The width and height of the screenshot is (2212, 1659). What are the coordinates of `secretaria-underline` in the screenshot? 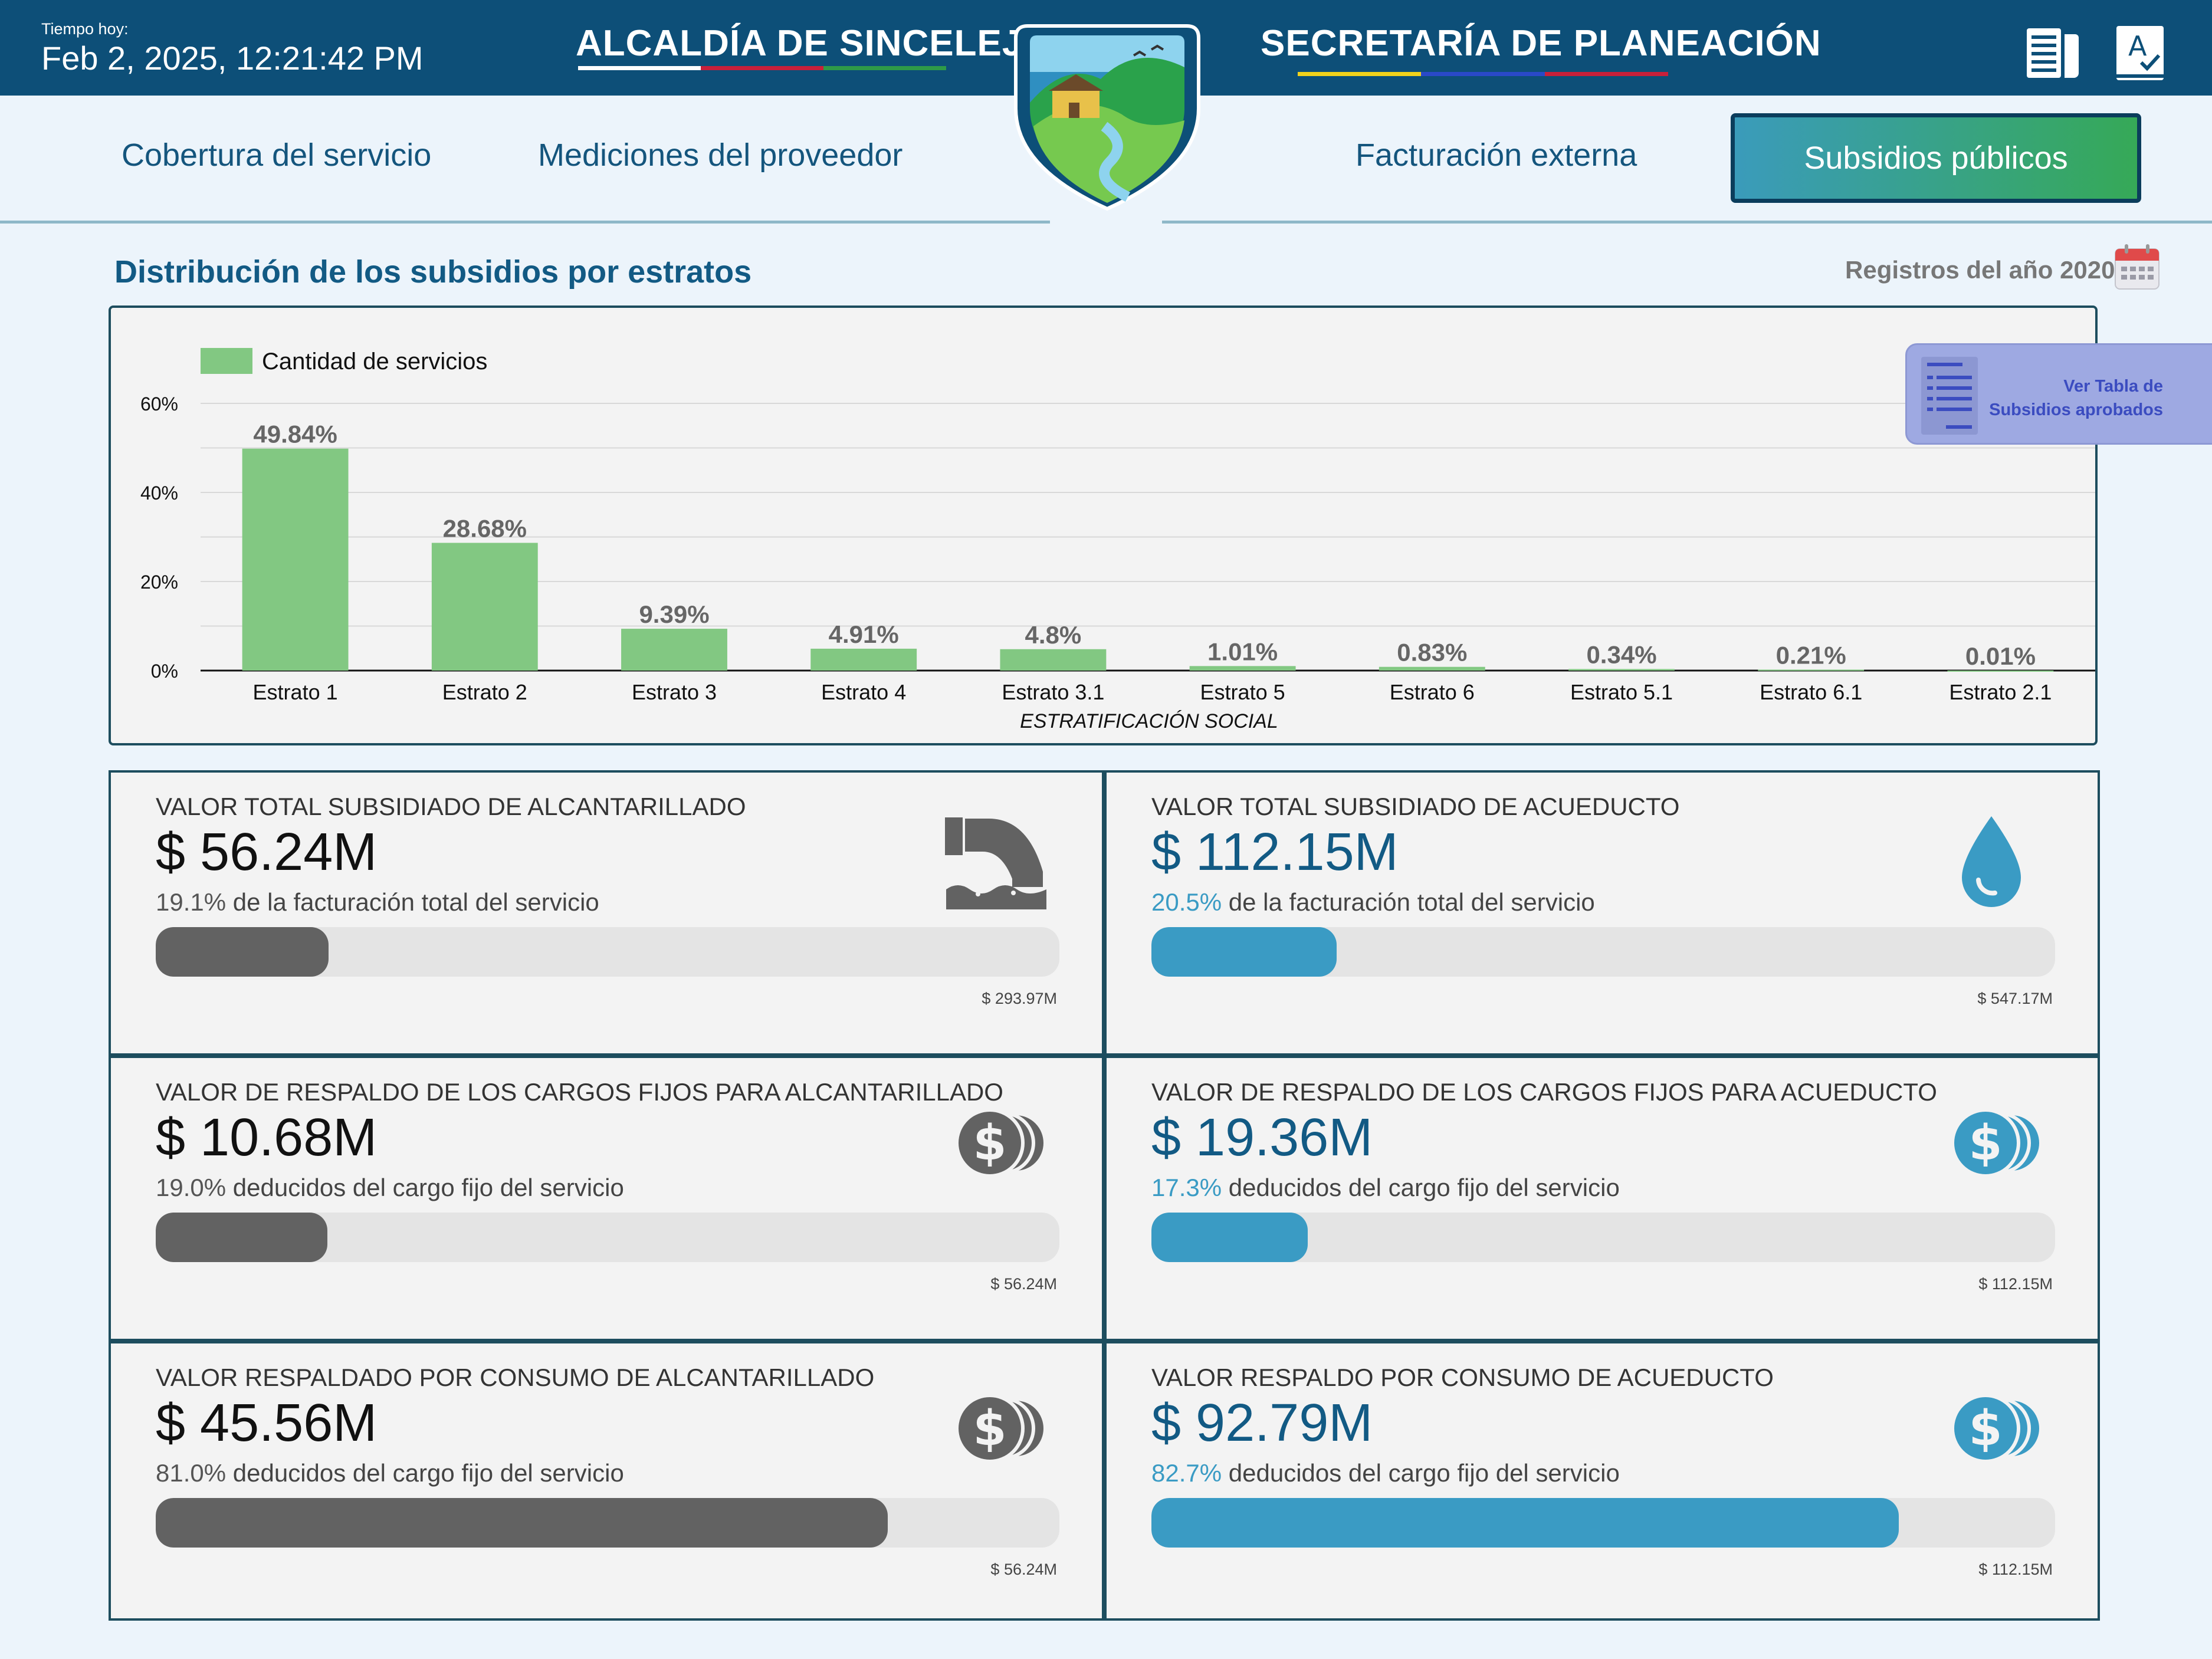 It's located at (1483, 74).